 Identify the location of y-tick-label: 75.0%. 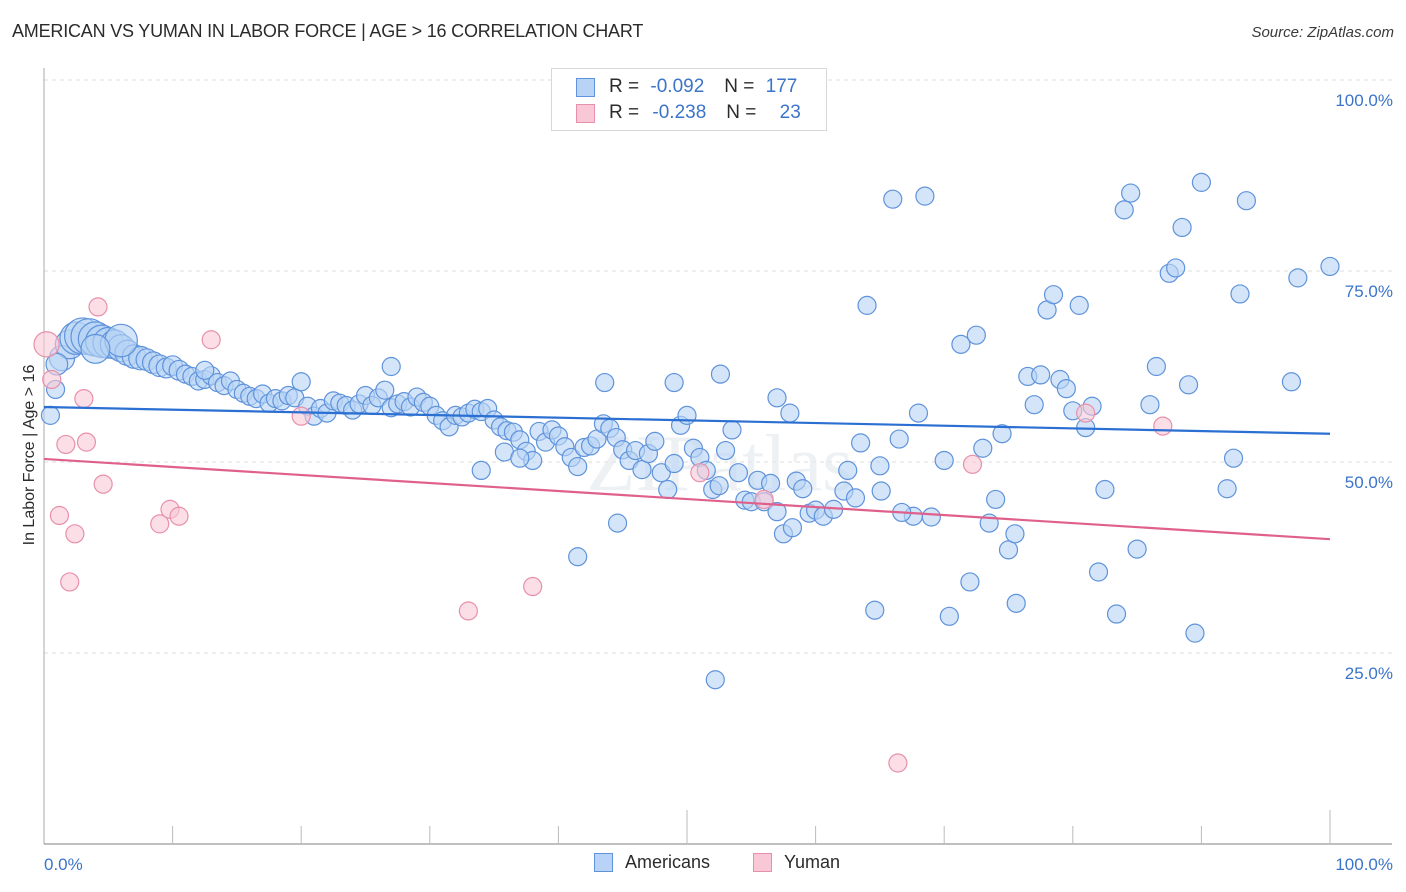
(1369, 291).